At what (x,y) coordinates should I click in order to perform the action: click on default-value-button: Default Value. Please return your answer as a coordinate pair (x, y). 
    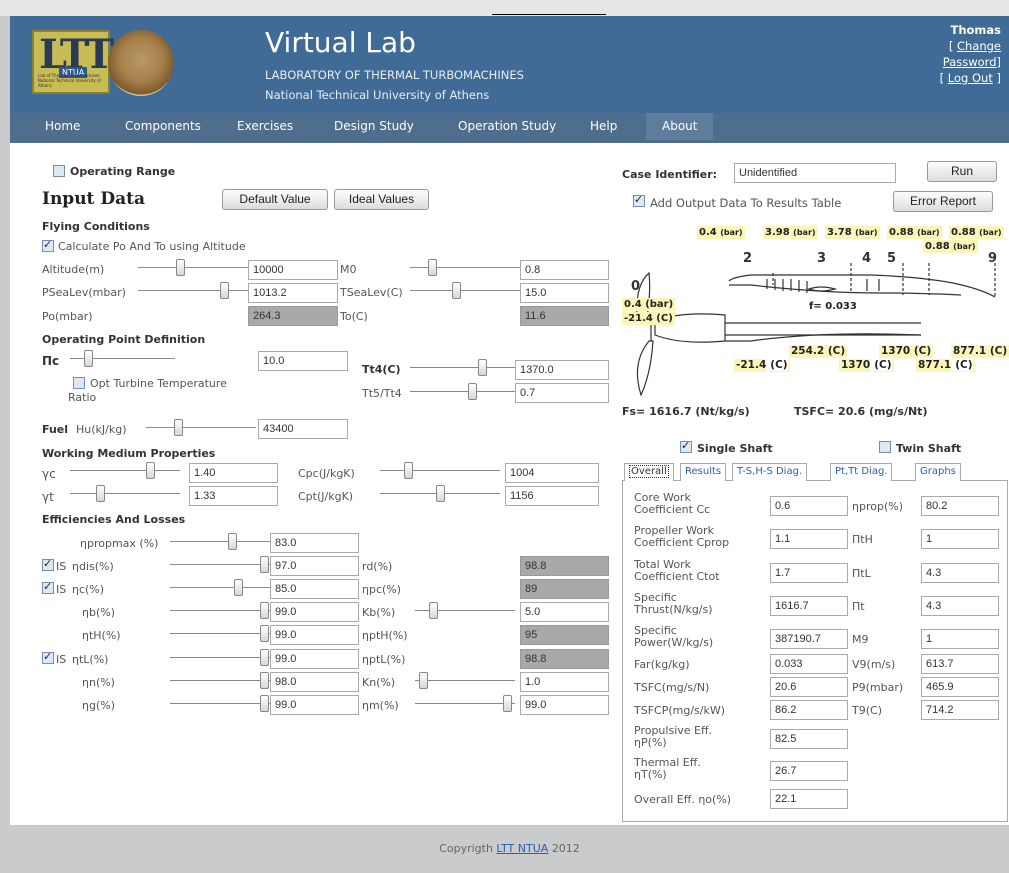
    Looking at the image, I should click on (275, 199).